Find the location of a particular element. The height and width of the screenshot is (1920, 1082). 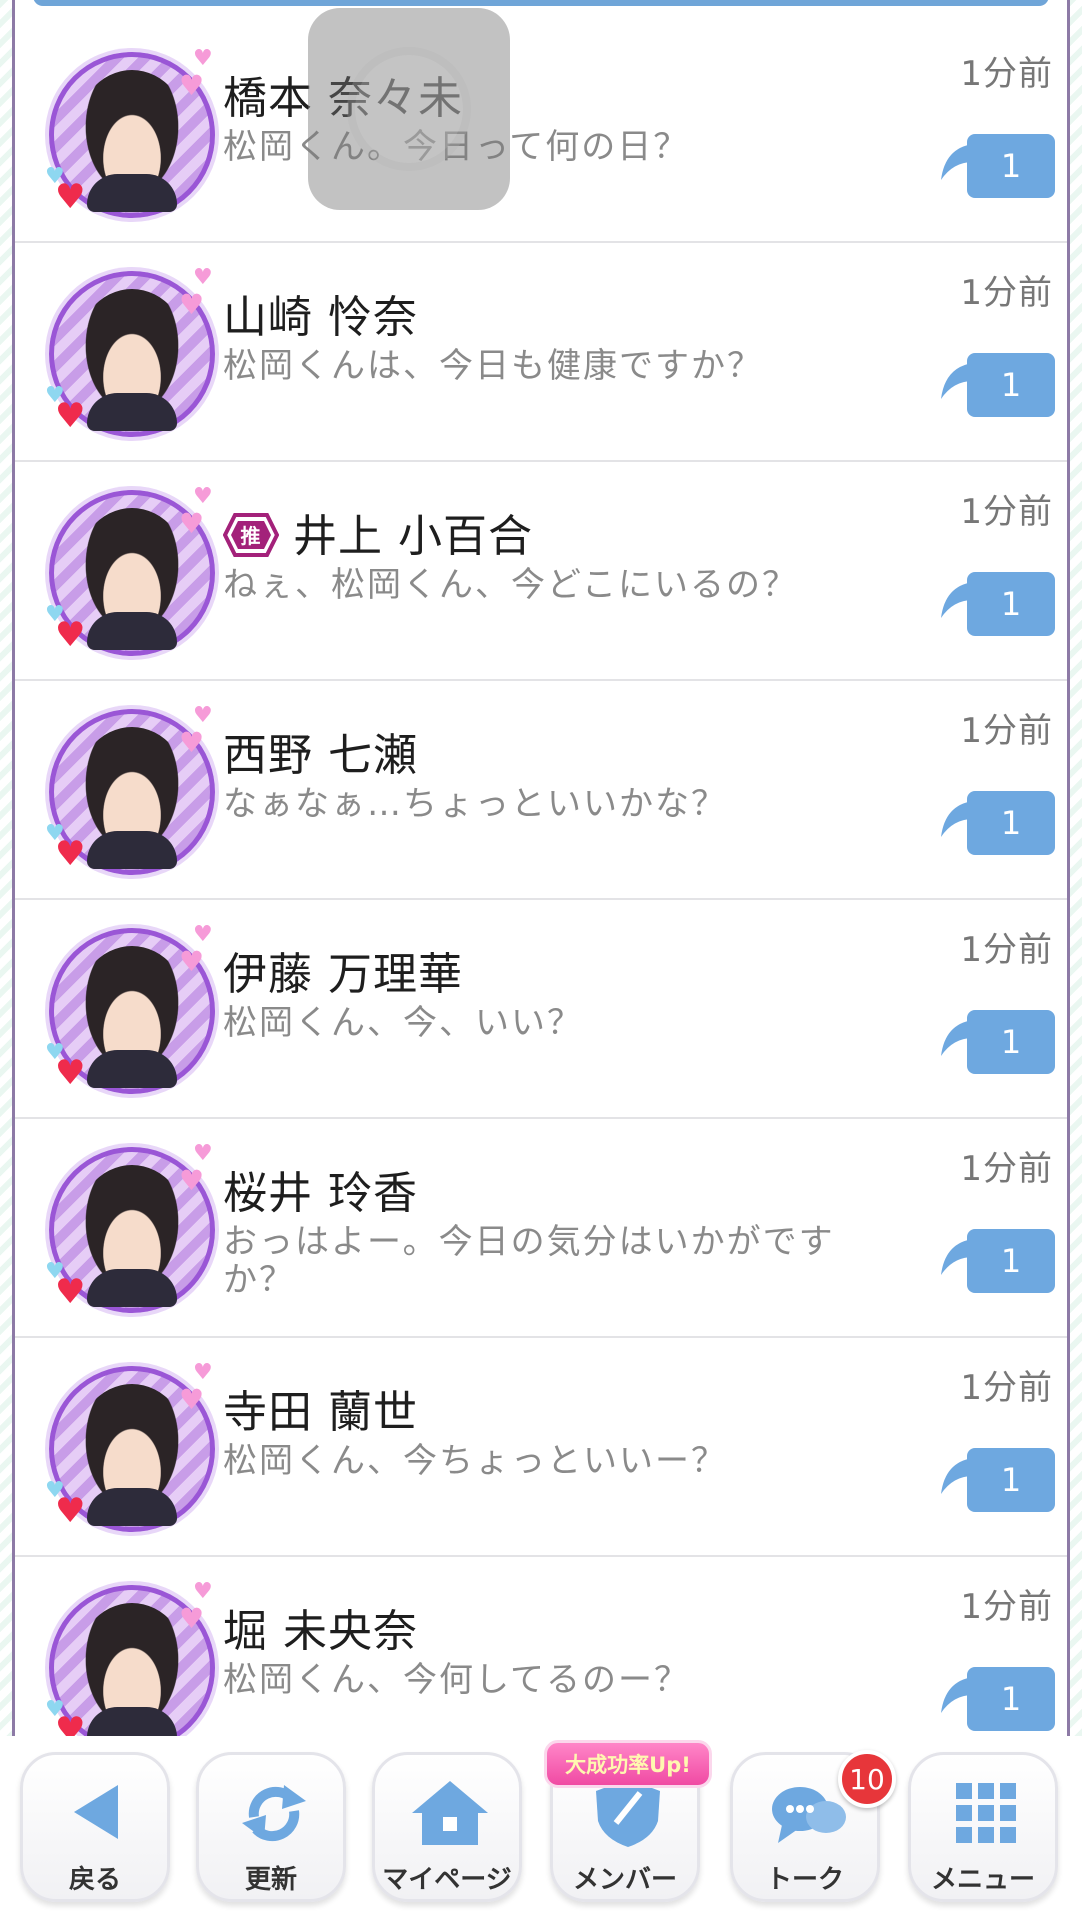

member-label: メンバー is located at coordinates (624, 1880).